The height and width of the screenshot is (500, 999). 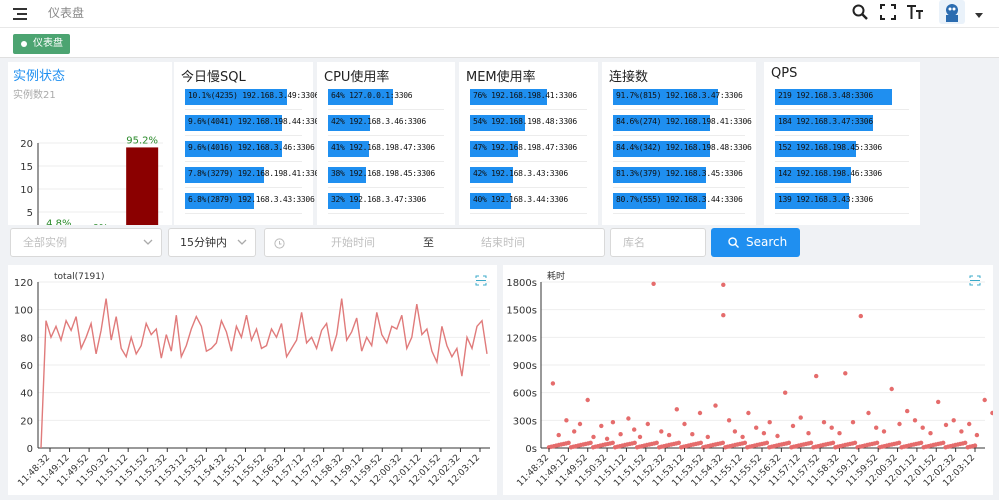 What do you see at coordinates (383, 147) in the screenshot?
I see `ranking-row-text: 41% 192.168.198.47:3306` at bounding box center [383, 147].